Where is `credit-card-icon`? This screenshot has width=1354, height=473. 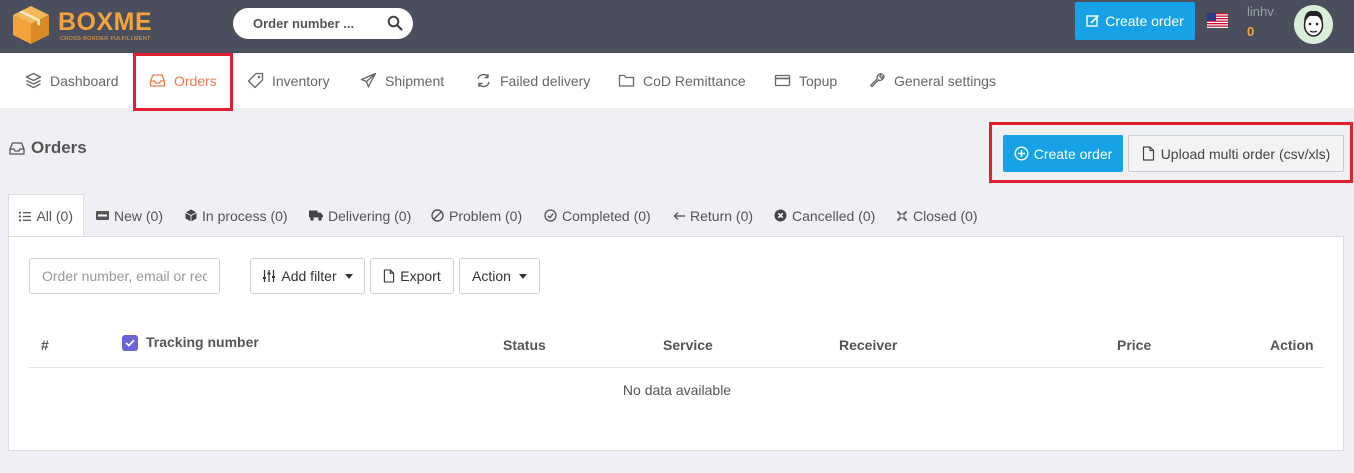 credit-card-icon is located at coordinates (782, 80).